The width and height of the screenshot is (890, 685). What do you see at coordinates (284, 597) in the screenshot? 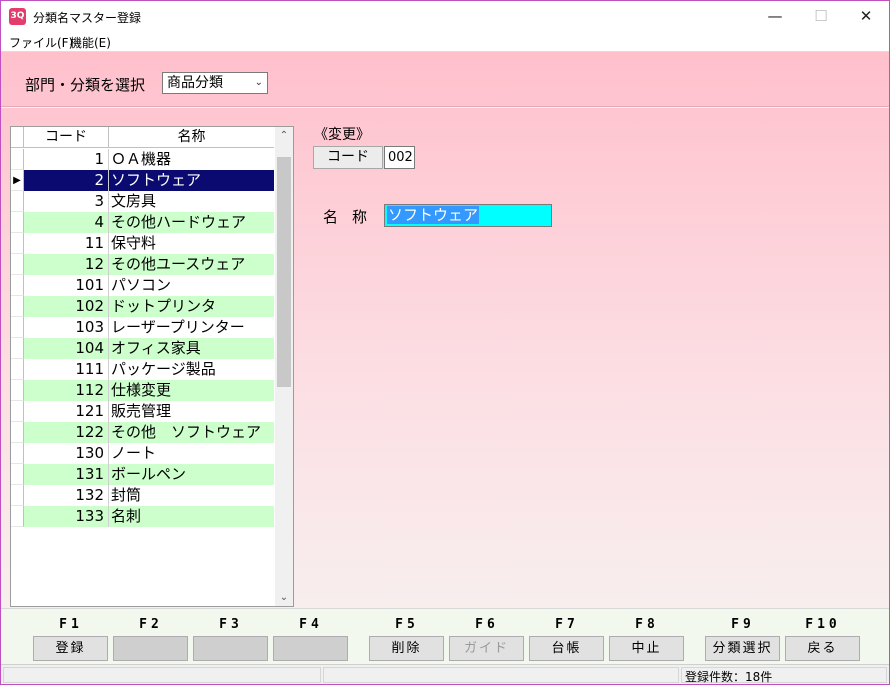
I see `scroll-down-icon: ⌄` at bounding box center [284, 597].